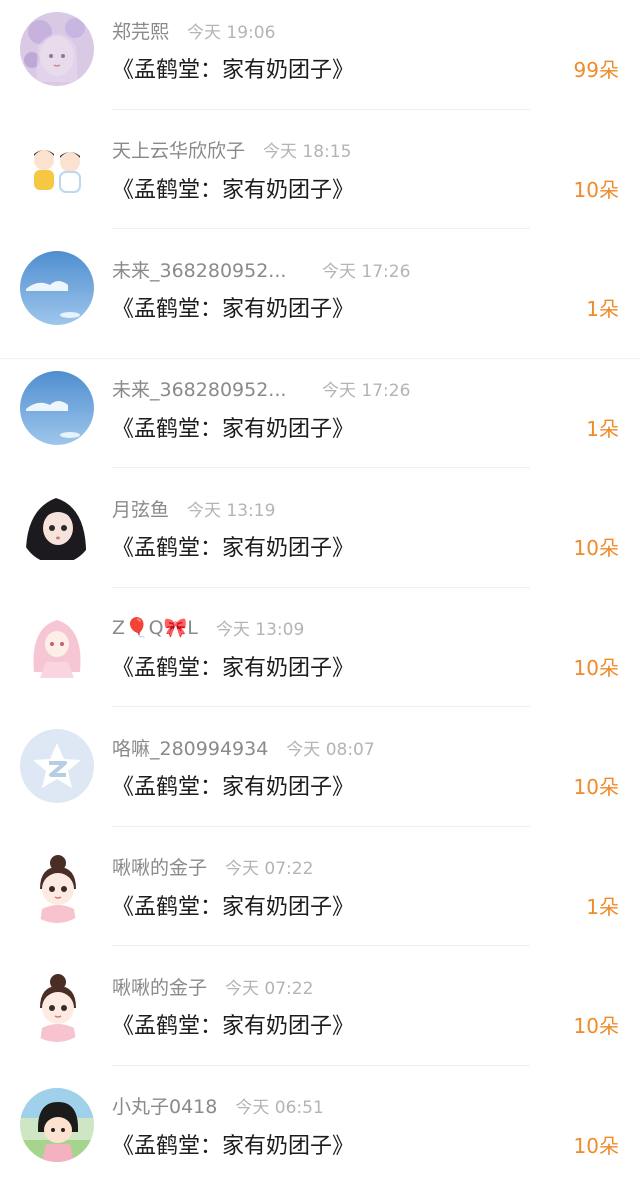 This screenshot has height=1195, width=640. Describe the element at coordinates (260, 627) in the screenshot. I see `gift-time: 今天 13:09` at that location.